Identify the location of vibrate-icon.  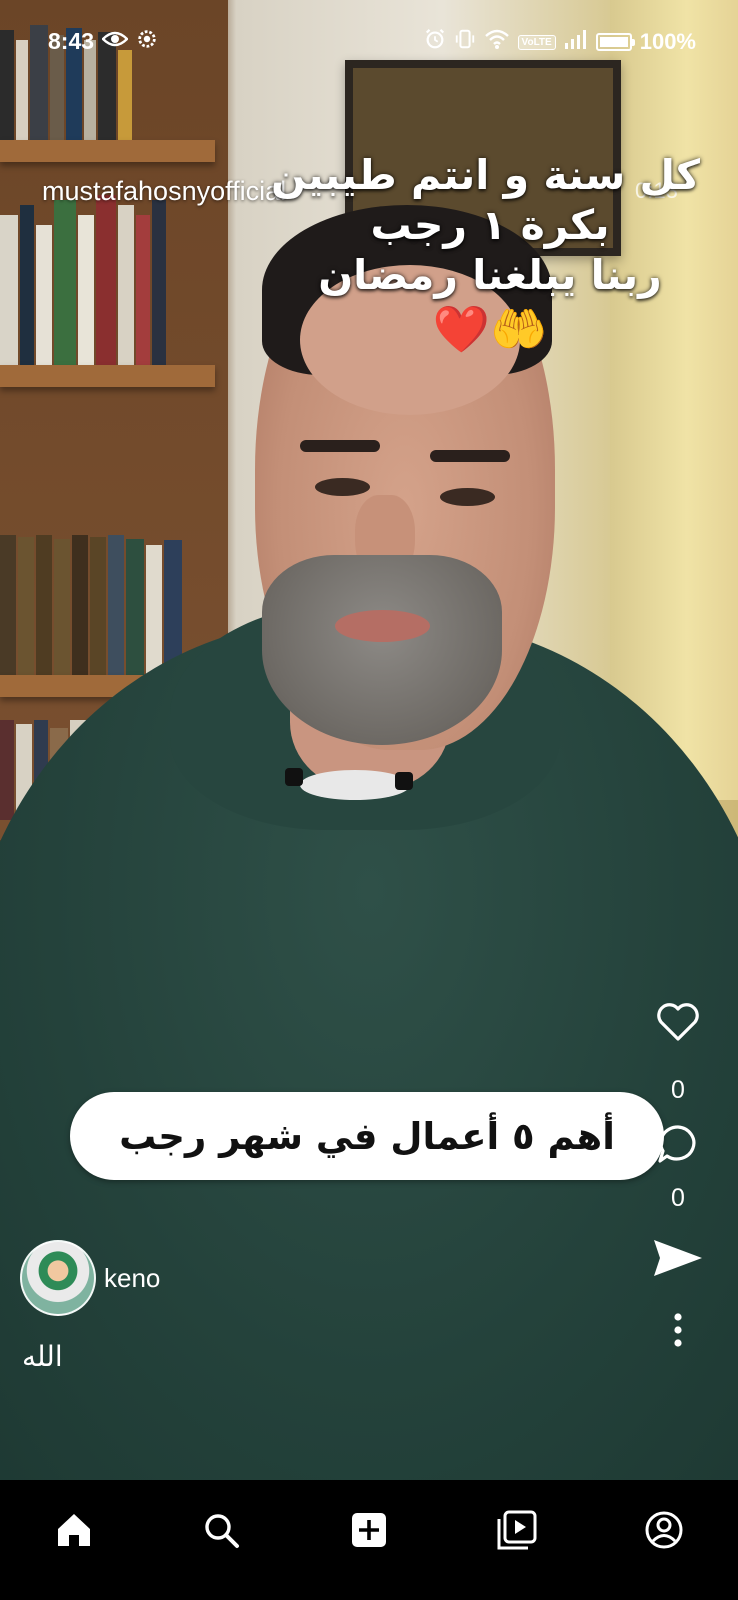
(465, 42).